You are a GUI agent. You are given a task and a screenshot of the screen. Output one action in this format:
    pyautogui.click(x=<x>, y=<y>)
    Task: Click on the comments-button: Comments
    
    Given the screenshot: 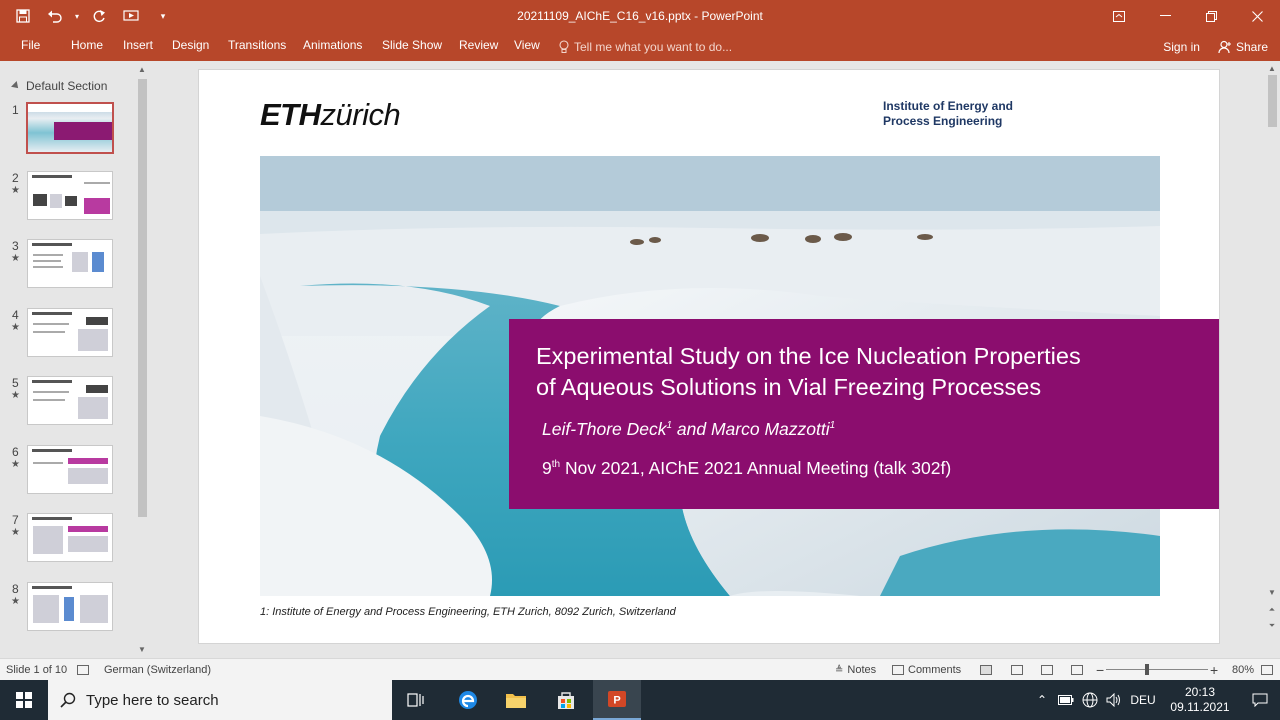 What is the action you would take?
    pyautogui.click(x=926, y=670)
    